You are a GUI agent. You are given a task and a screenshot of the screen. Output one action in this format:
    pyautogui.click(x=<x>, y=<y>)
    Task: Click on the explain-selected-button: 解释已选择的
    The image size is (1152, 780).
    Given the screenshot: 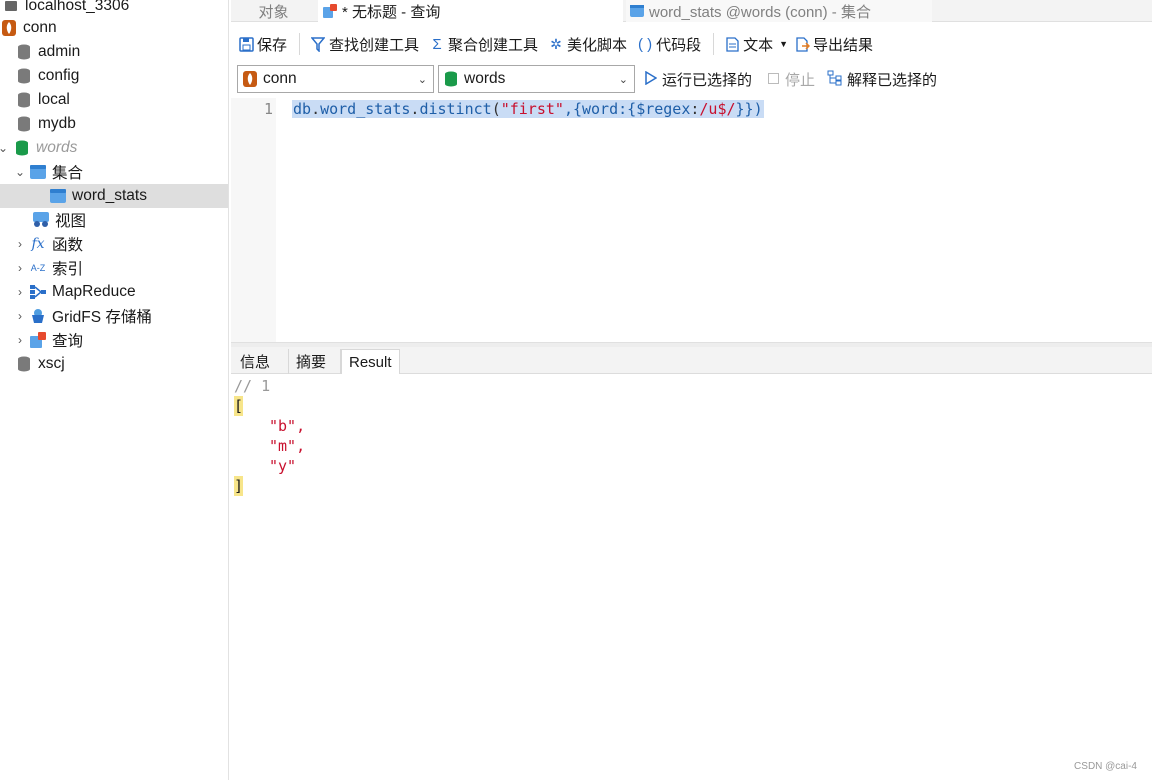 What is the action you would take?
    pyautogui.click(x=882, y=79)
    